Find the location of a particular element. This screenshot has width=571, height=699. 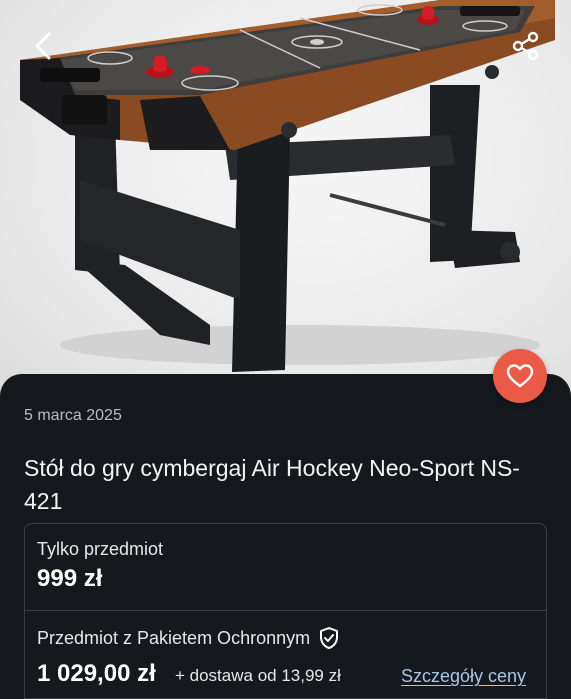

share-button is located at coordinates (526, 46).